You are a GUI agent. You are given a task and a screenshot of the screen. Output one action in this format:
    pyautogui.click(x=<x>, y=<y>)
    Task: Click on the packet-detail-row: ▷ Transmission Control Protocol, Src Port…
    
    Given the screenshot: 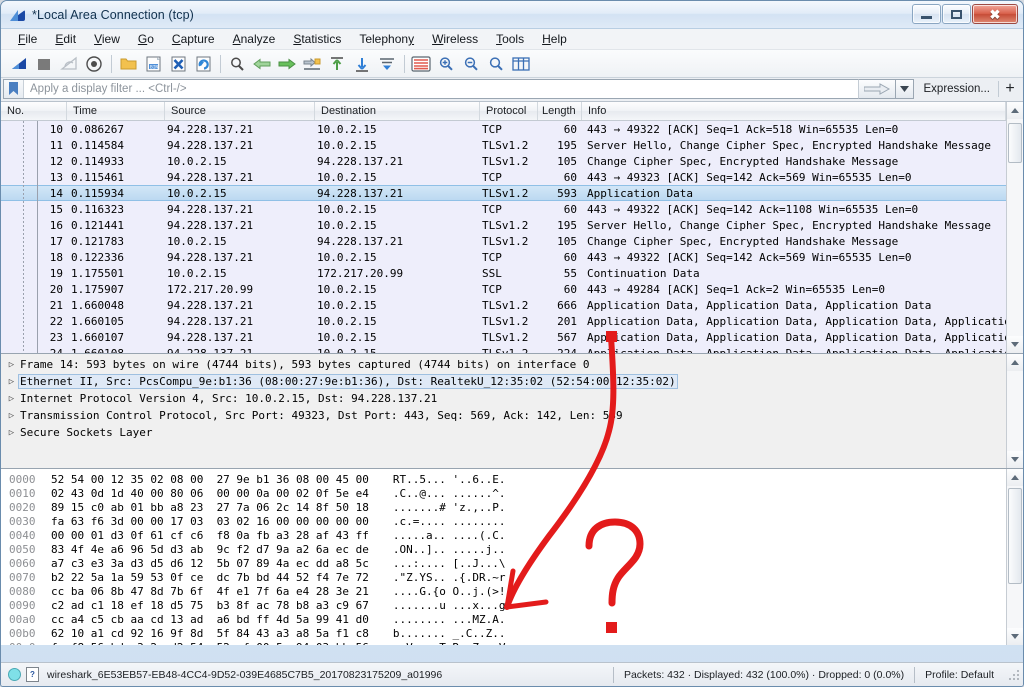 What is the action you would take?
    pyautogui.click(x=503, y=415)
    